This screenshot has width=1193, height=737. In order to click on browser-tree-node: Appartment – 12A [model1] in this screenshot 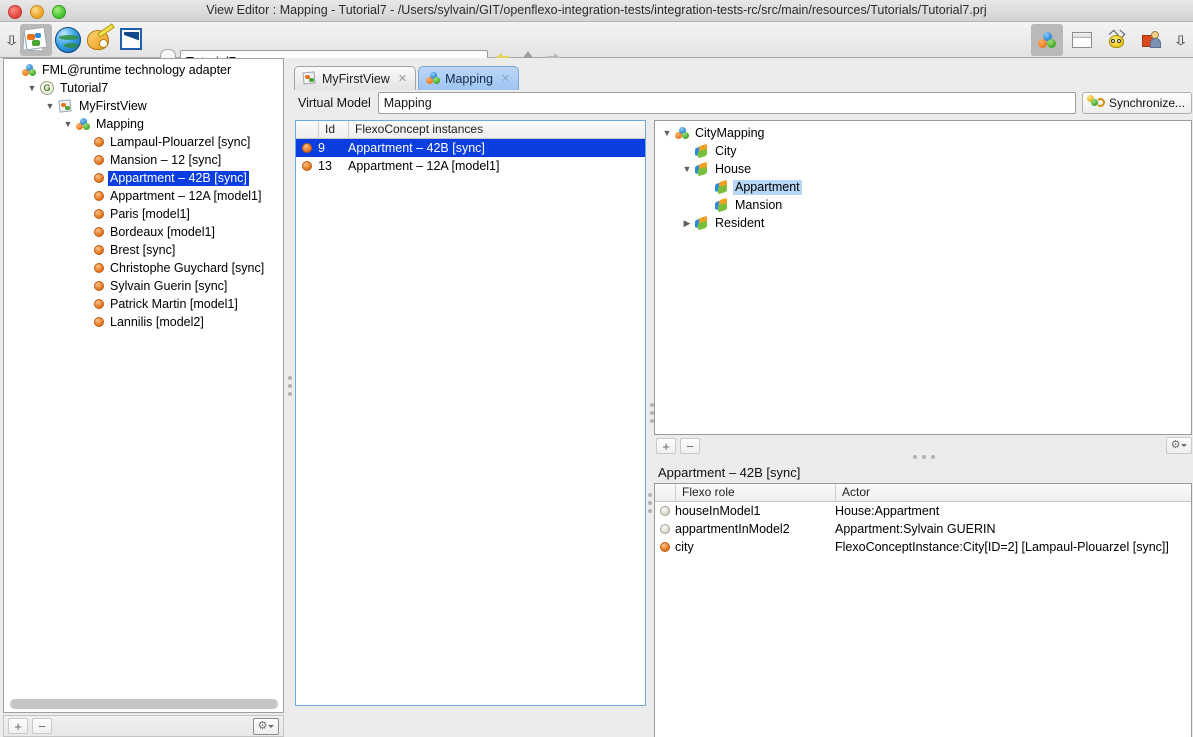, I will do `click(143, 196)`.